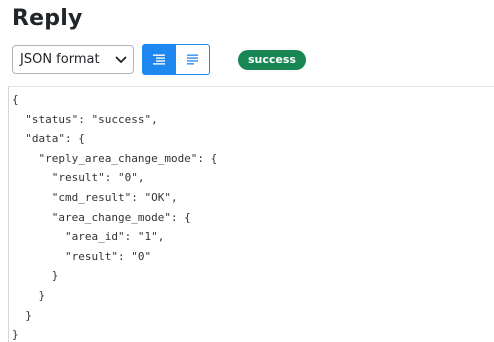 This screenshot has height=342, width=494. I want to click on page-title: Reply, so click(47, 18).